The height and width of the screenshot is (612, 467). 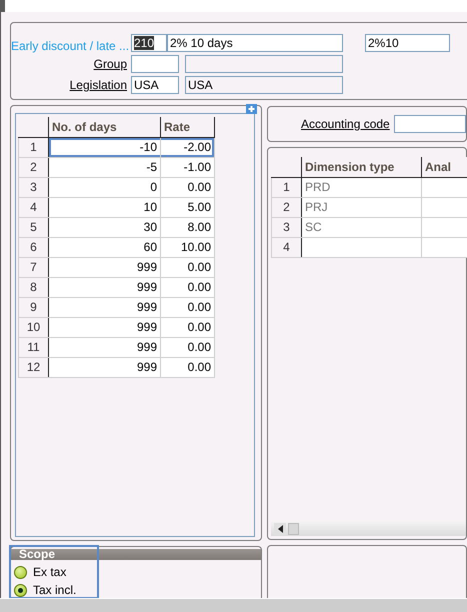 What do you see at coordinates (69, 85) in the screenshot?
I see `field-label: Legislation` at bounding box center [69, 85].